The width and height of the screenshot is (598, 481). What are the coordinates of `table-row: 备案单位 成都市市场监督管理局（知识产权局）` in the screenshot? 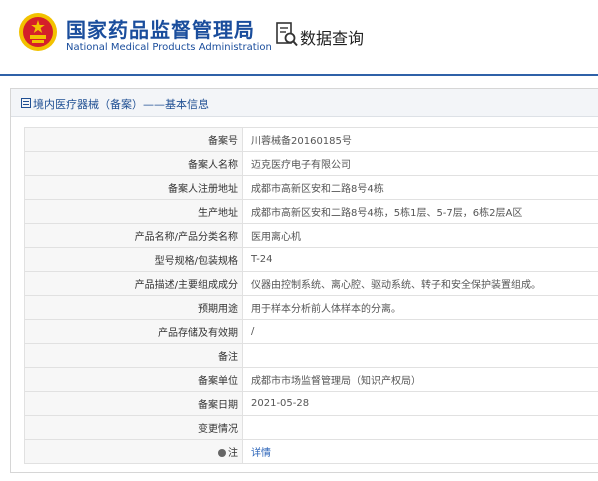 It's located at (311, 379).